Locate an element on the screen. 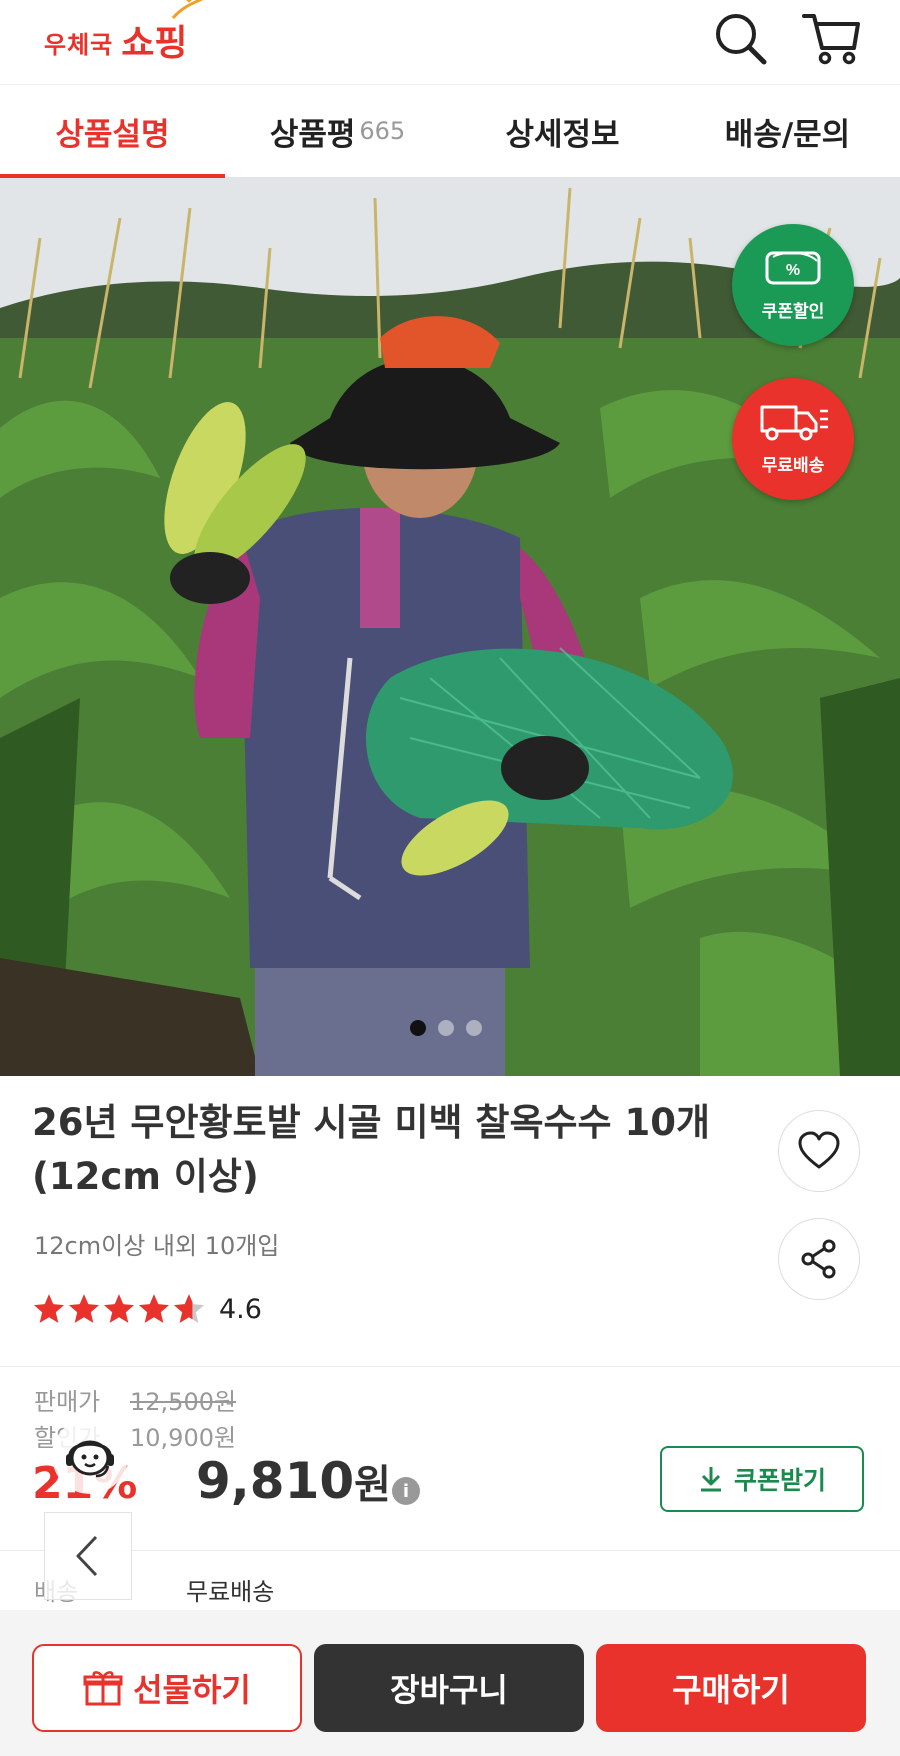 This screenshot has width=900, height=1756. price-info-icon: i is located at coordinates (406, 1491).